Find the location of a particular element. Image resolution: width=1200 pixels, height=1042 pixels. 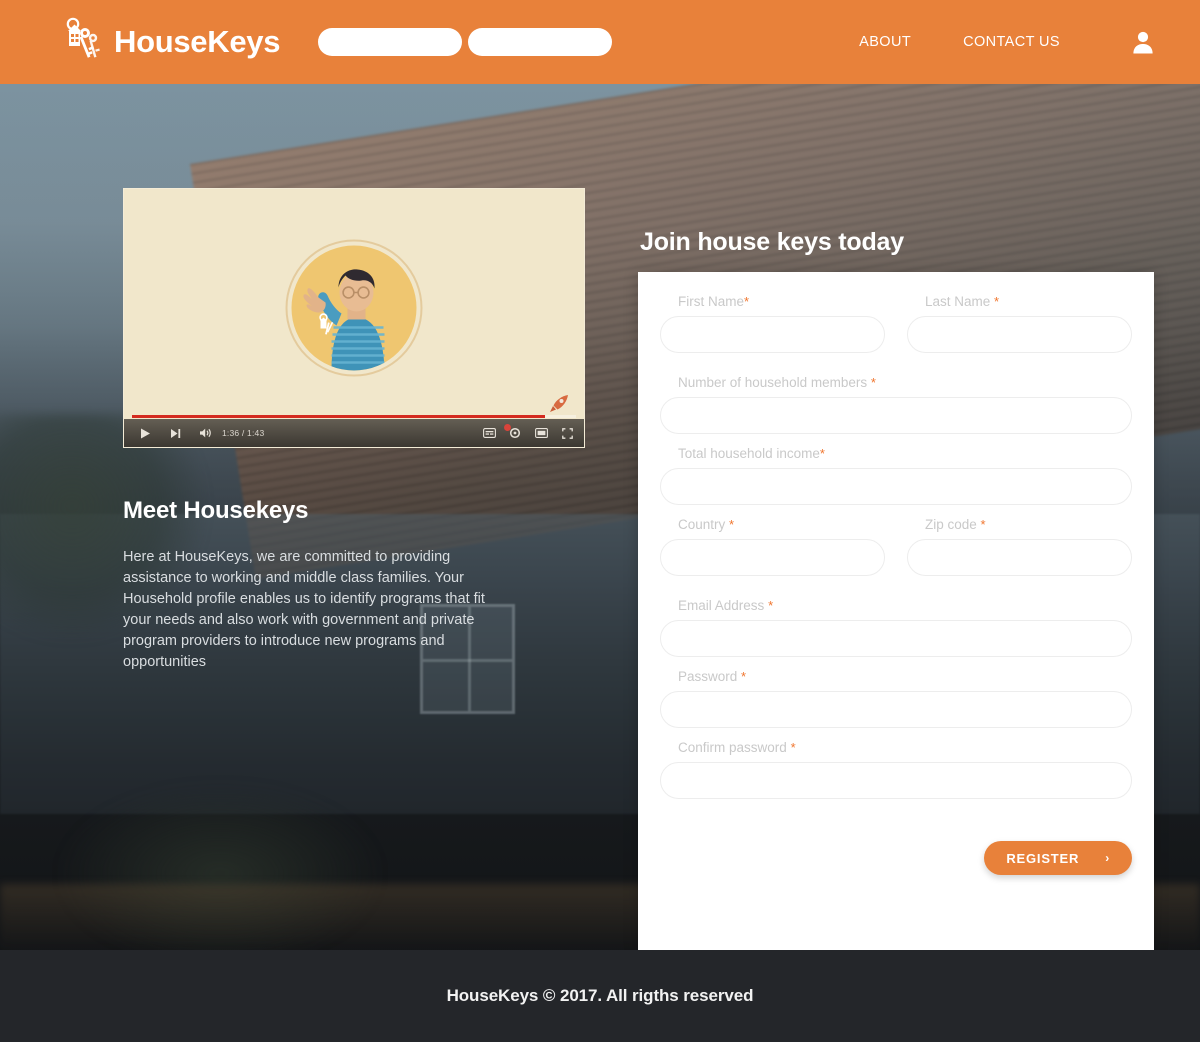

field-password: Password * is located at coordinates (896, 698).